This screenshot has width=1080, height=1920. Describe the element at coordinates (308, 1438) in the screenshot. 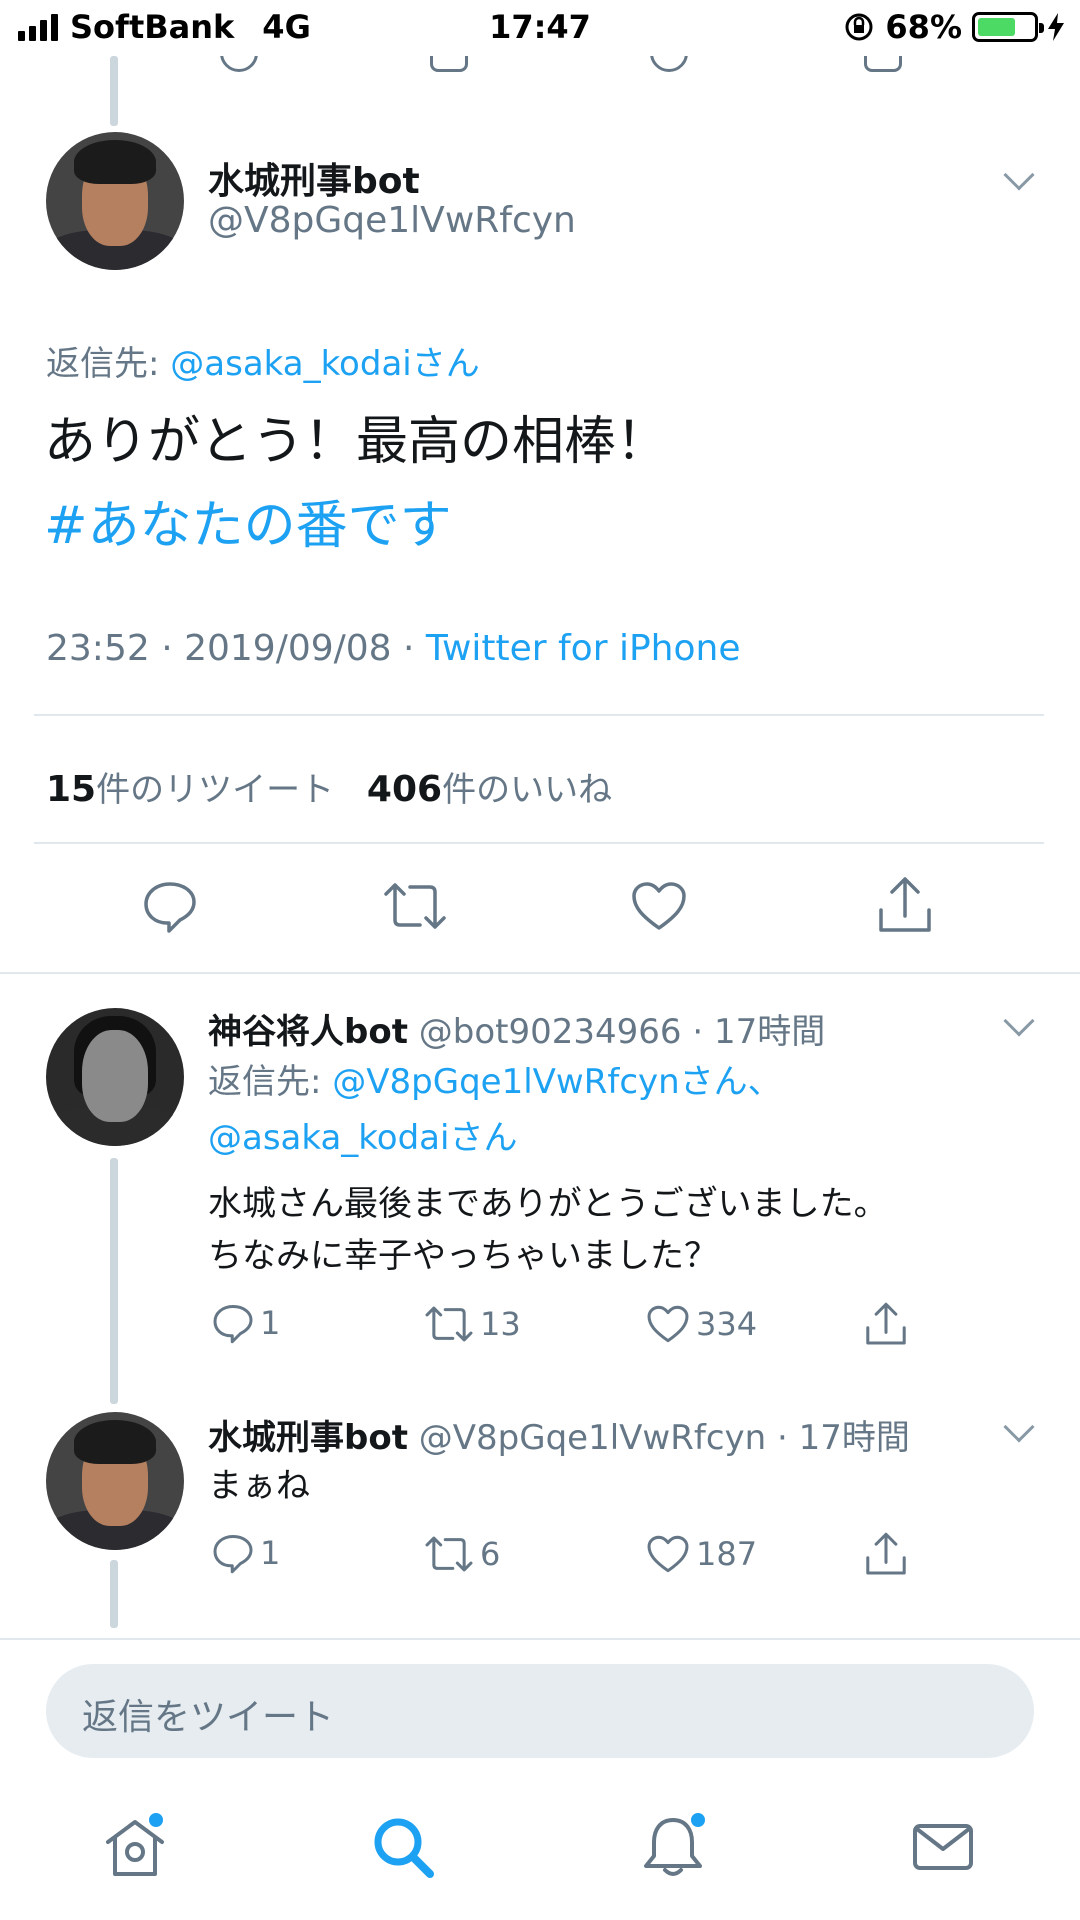

I see `reply-author-name: 水城刑事bot` at that location.